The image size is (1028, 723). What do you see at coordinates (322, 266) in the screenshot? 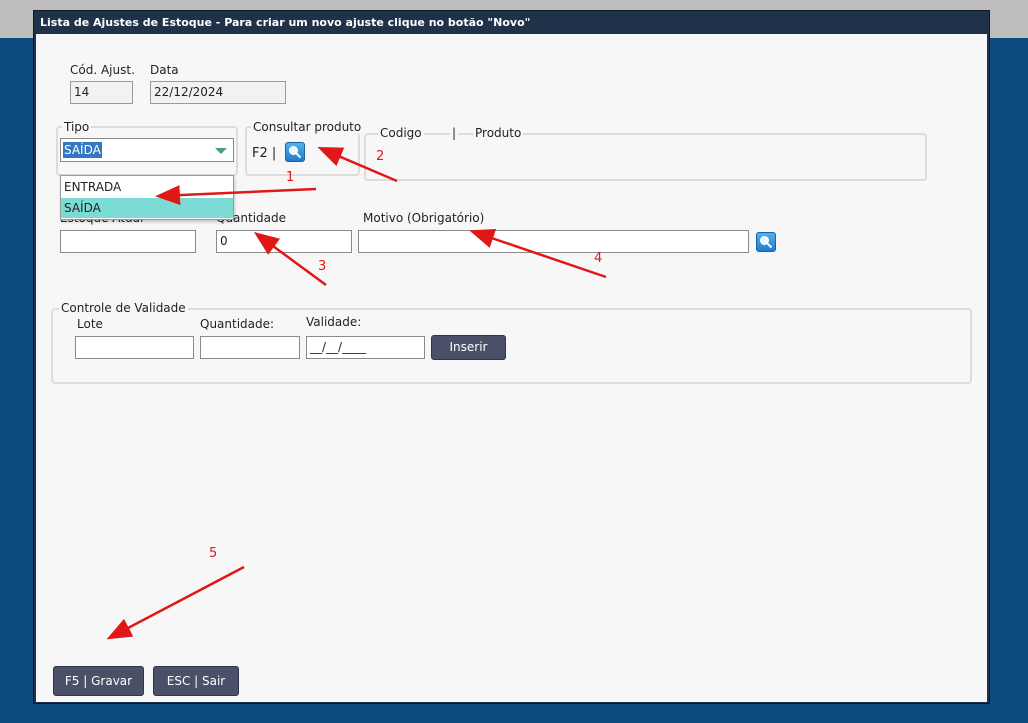
I see `annotation-label-3: 3` at bounding box center [322, 266].